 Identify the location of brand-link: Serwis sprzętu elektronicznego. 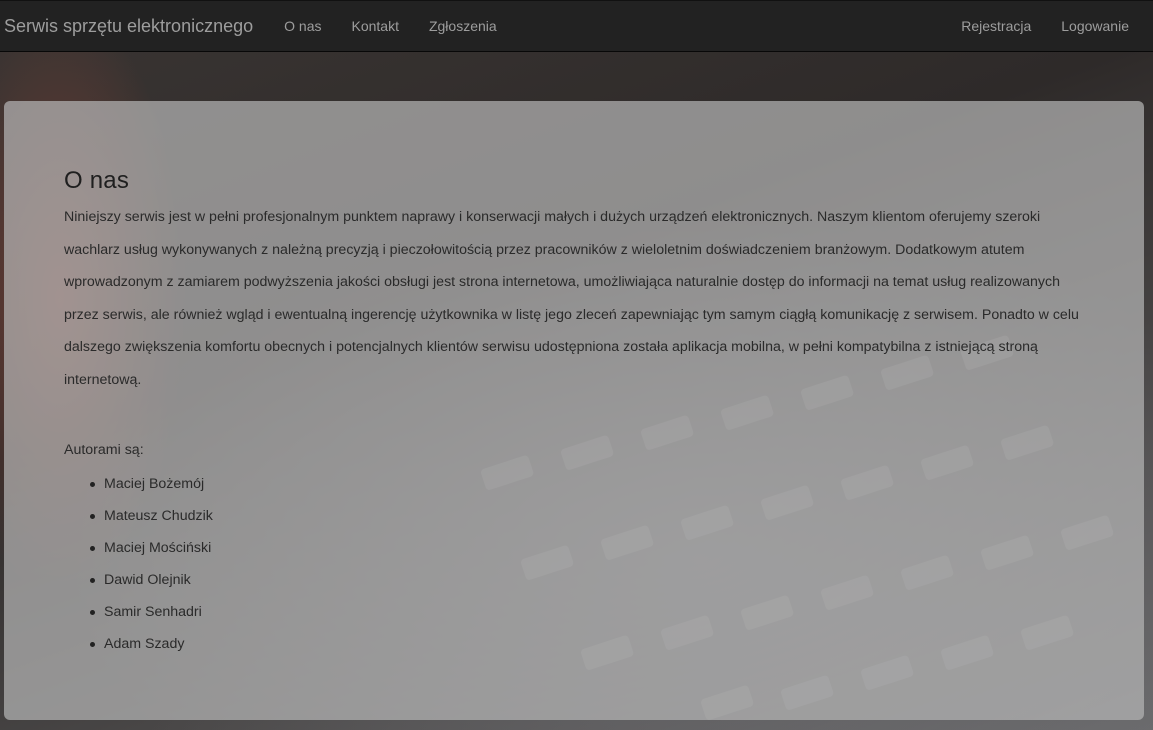
(134, 26).